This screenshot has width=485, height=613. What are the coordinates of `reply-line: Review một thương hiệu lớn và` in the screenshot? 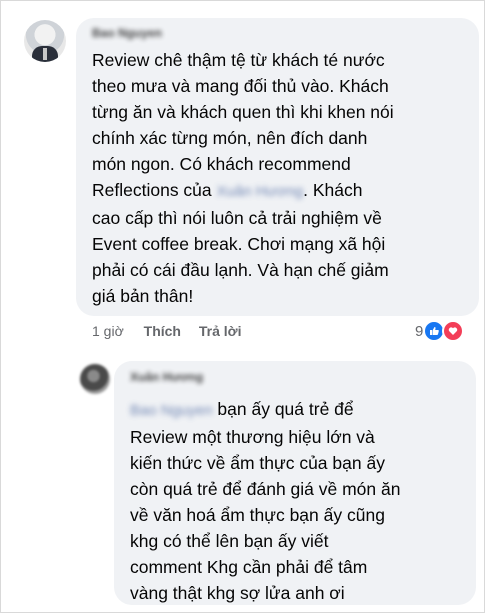 It's located at (252, 437).